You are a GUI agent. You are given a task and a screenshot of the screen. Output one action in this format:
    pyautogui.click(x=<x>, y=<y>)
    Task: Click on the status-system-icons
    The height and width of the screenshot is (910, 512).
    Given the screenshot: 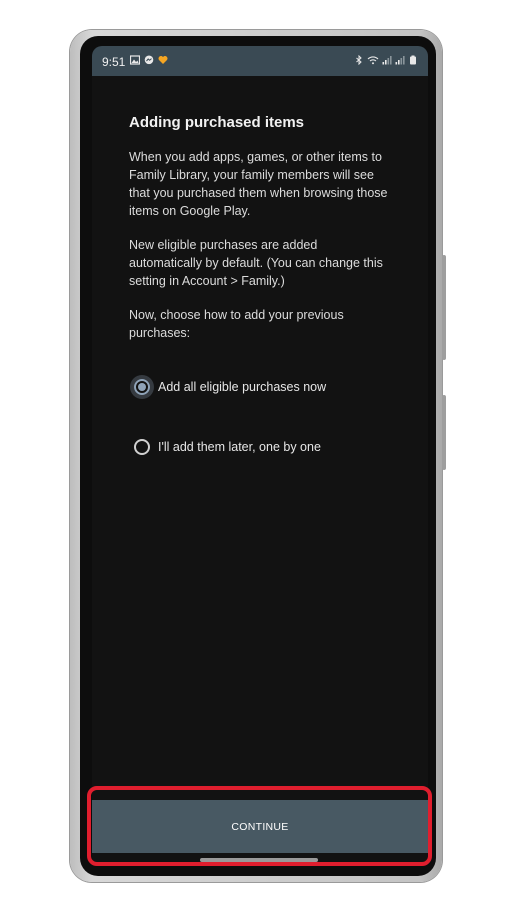 What is the action you would take?
    pyautogui.click(x=386, y=60)
    